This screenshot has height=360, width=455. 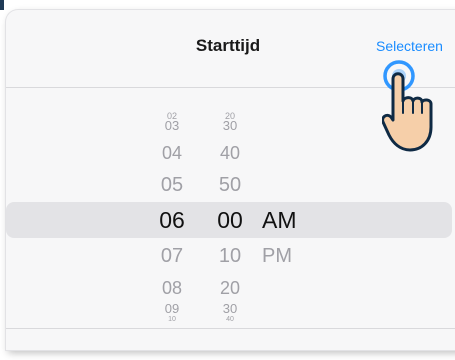 What do you see at coordinates (172, 153) in the screenshot?
I see `hour-item: 04` at bounding box center [172, 153].